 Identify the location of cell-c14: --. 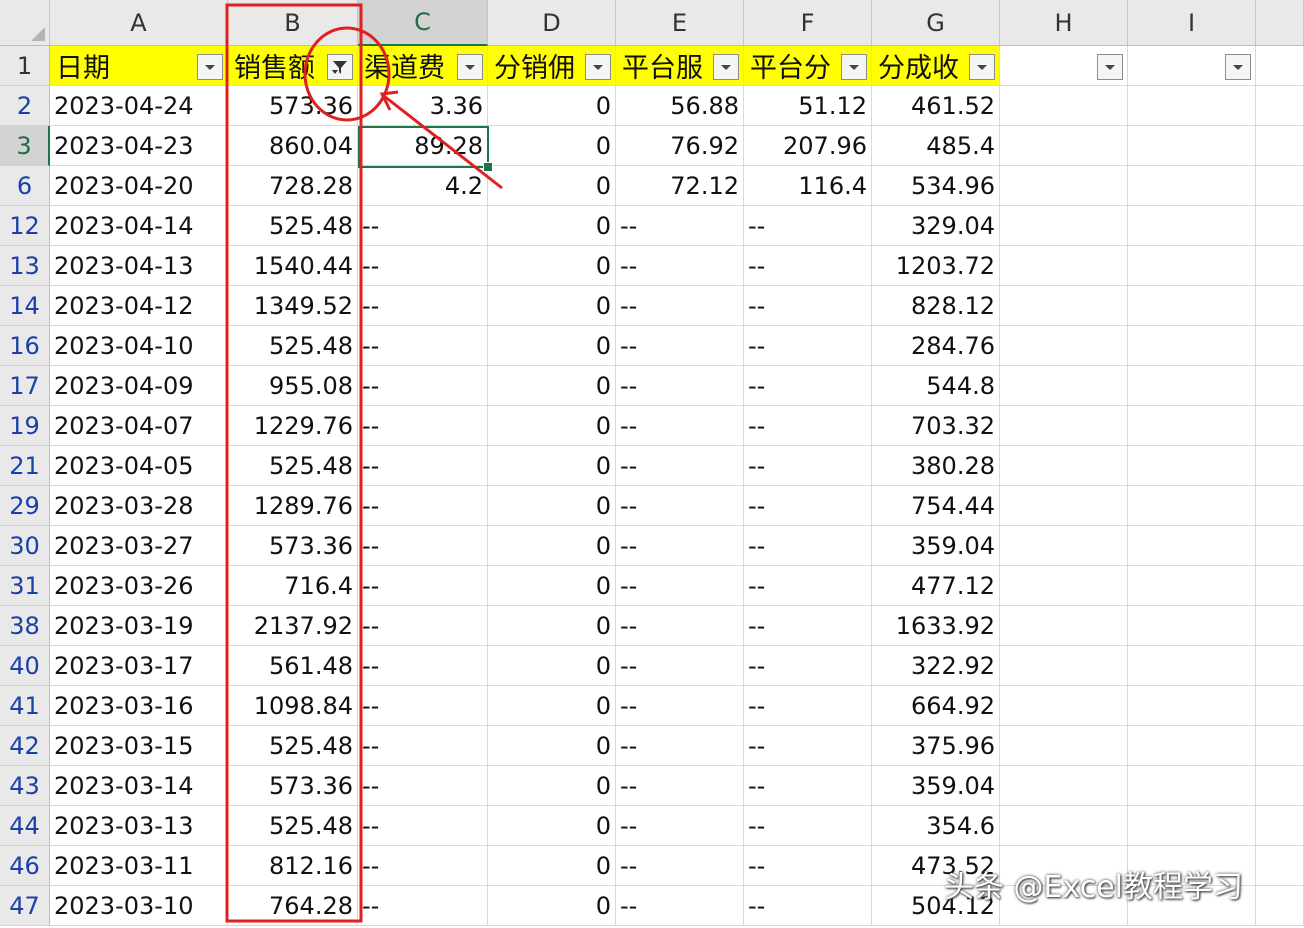
(423, 306).